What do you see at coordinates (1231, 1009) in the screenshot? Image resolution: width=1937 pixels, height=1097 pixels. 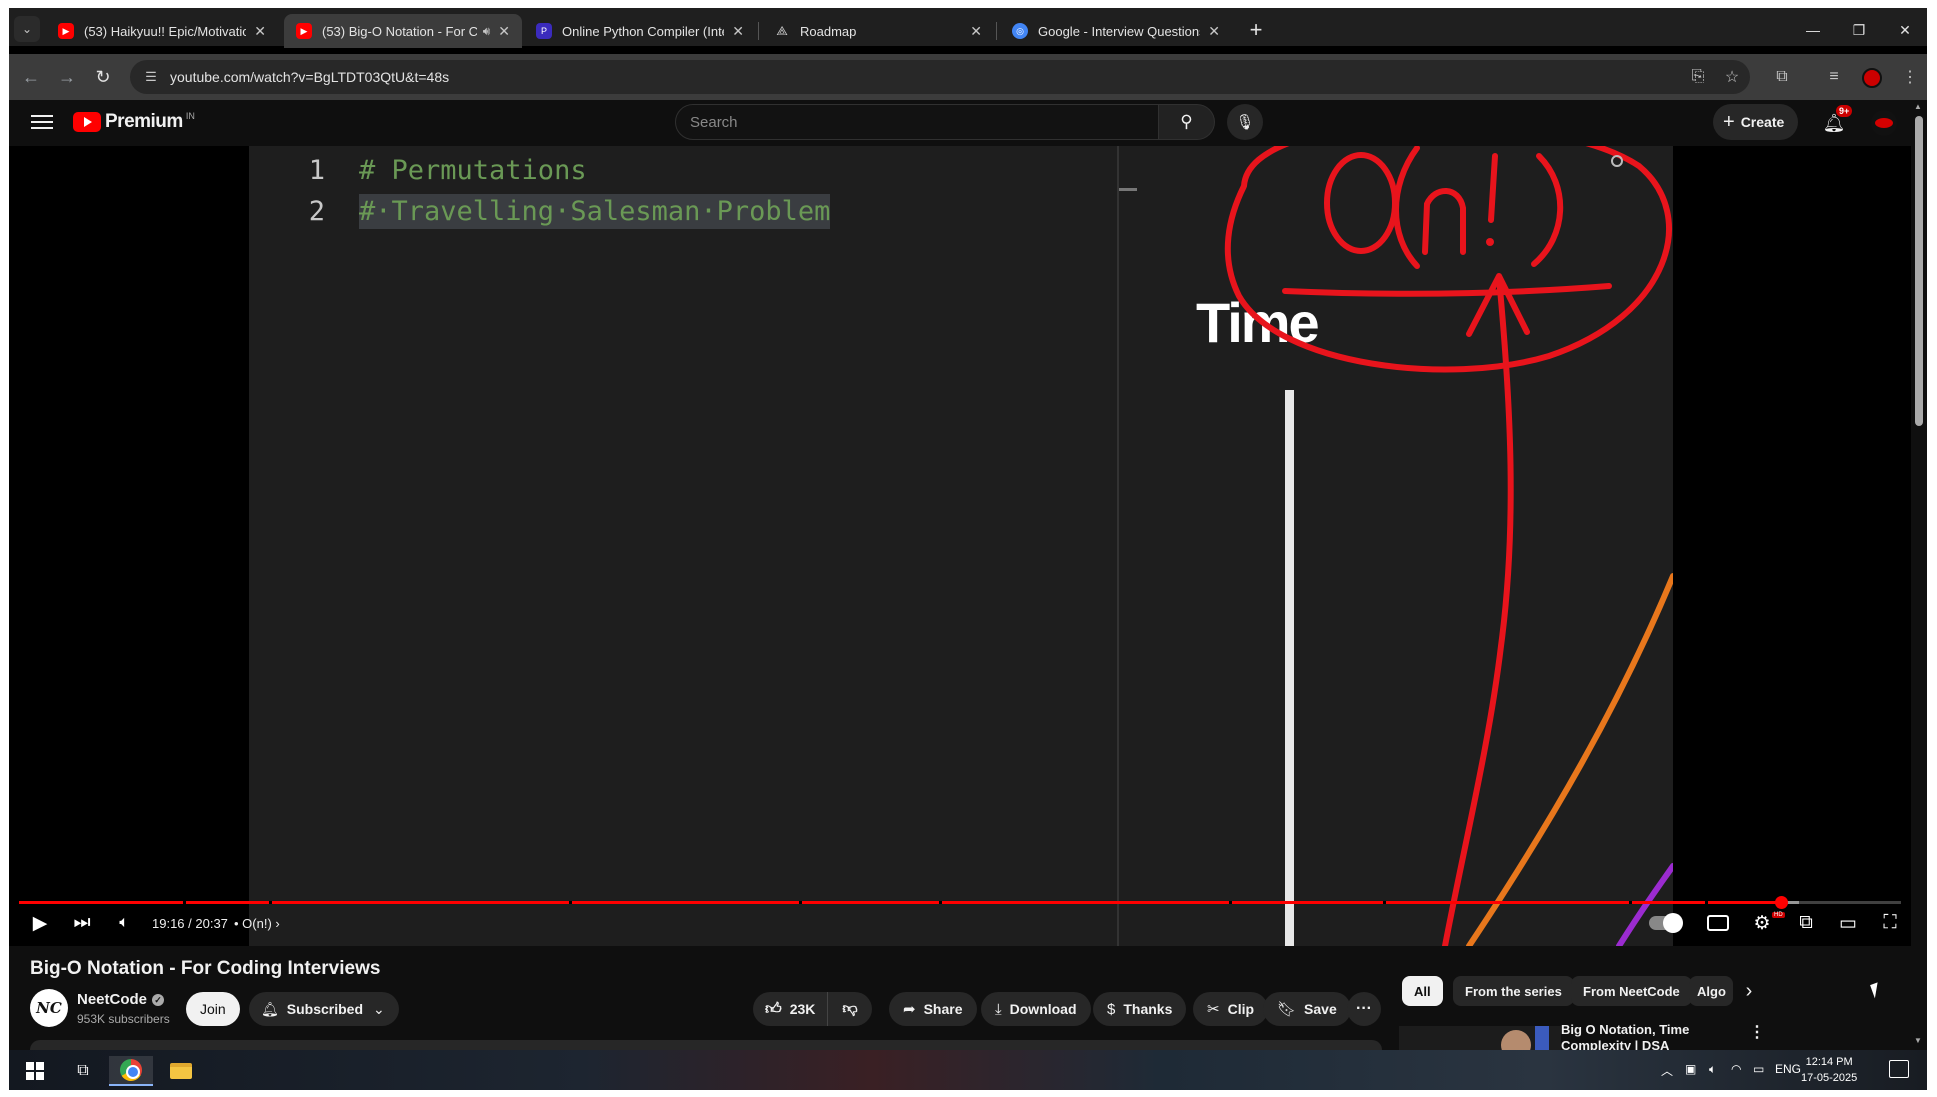 I see `clip-button: ✂ Clip` at bounding box center [1231, 1009].